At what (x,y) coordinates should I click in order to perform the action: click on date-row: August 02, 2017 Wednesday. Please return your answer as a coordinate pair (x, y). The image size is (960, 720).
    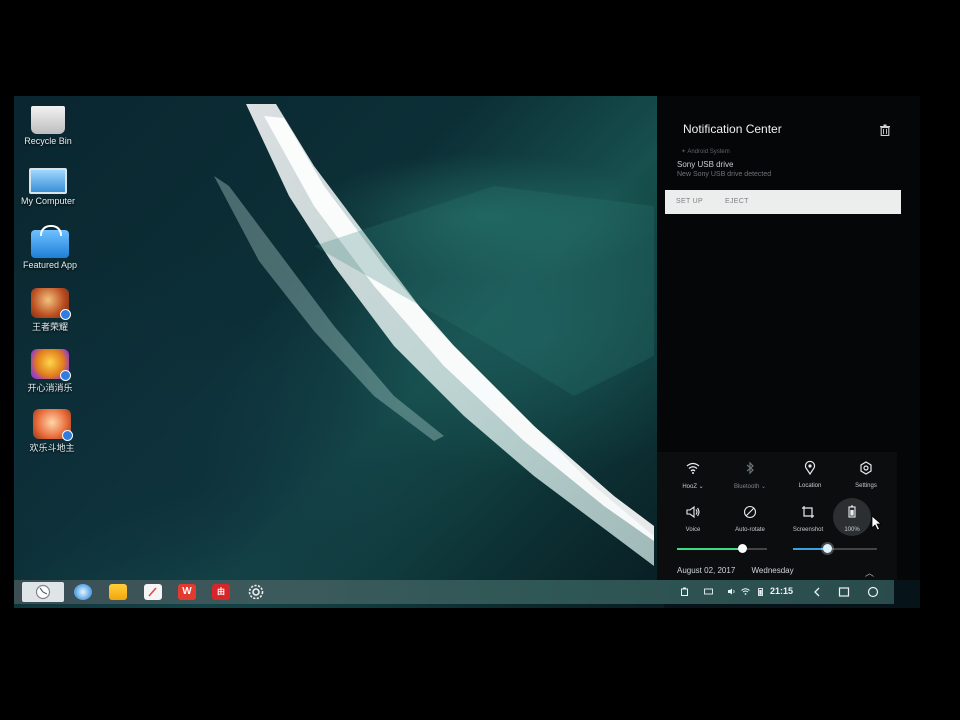
    Looking at the image, I should click on (742, 570).